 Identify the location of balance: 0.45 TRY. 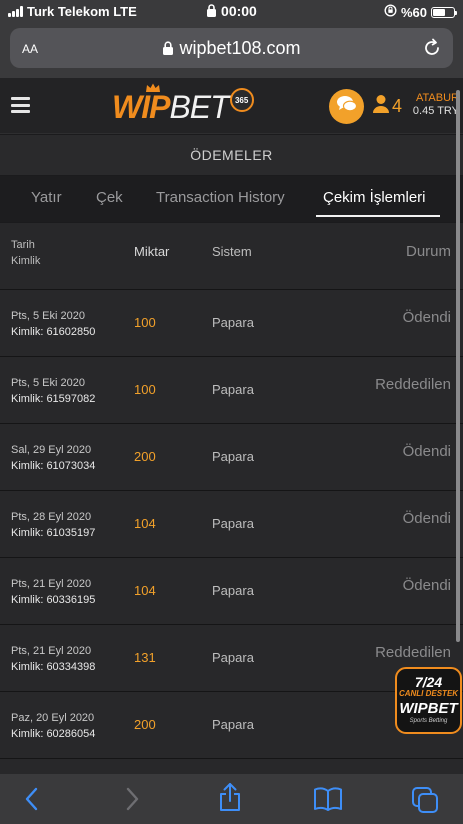
(435, 111).